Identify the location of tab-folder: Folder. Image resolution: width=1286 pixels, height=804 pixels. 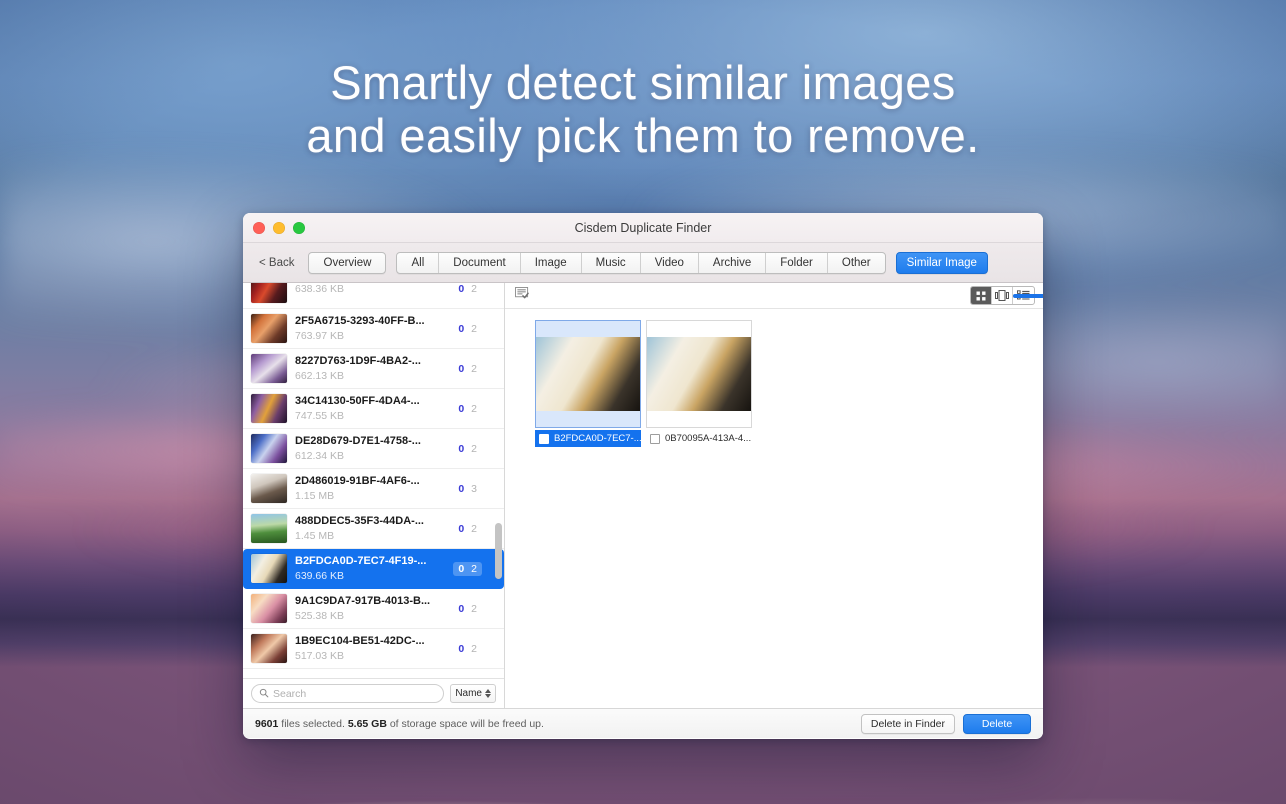
(797, 262).